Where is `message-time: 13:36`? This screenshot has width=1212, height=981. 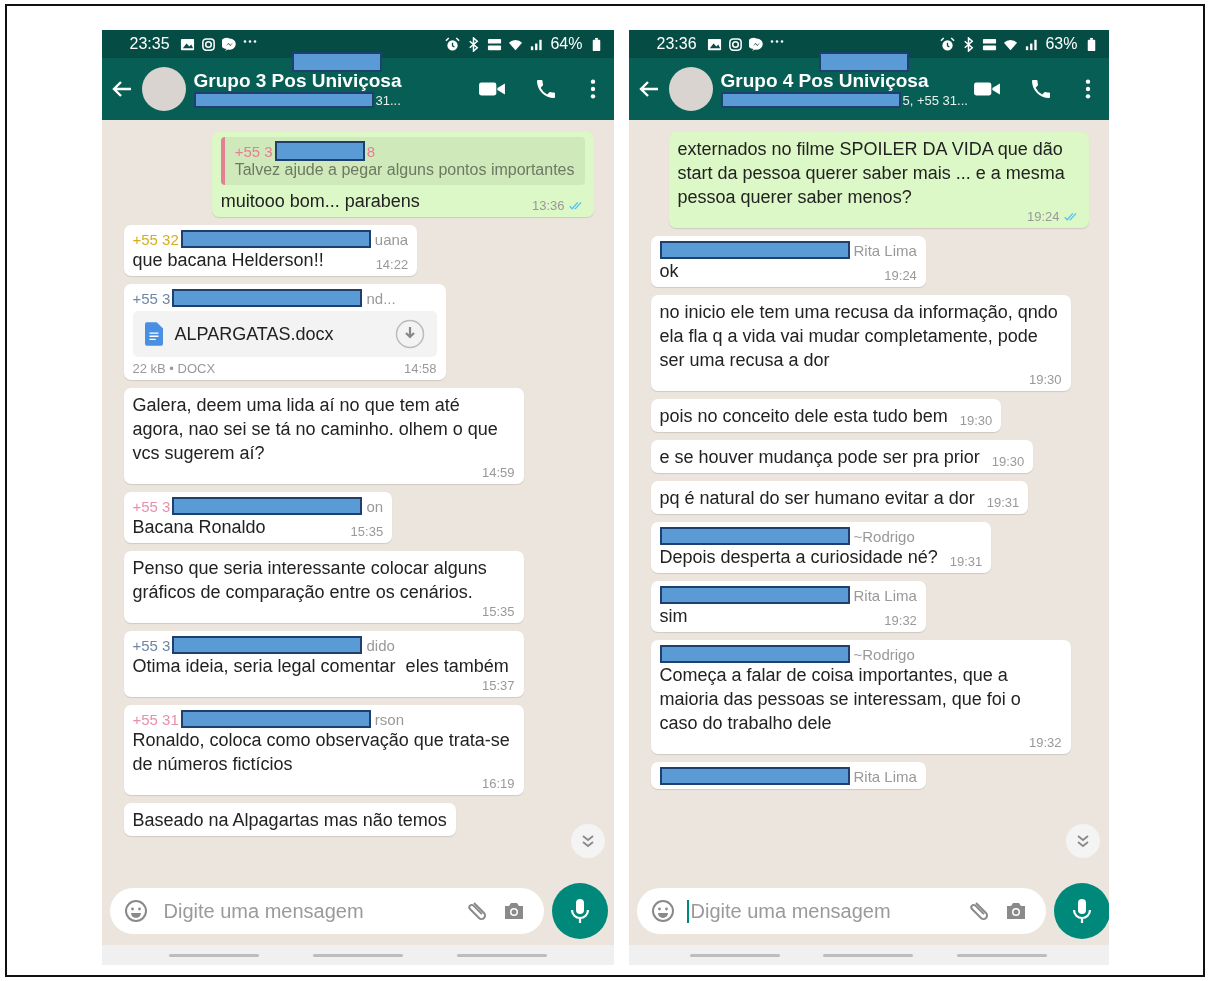
message-time: 13:36 is located at coordinates (548, 205).